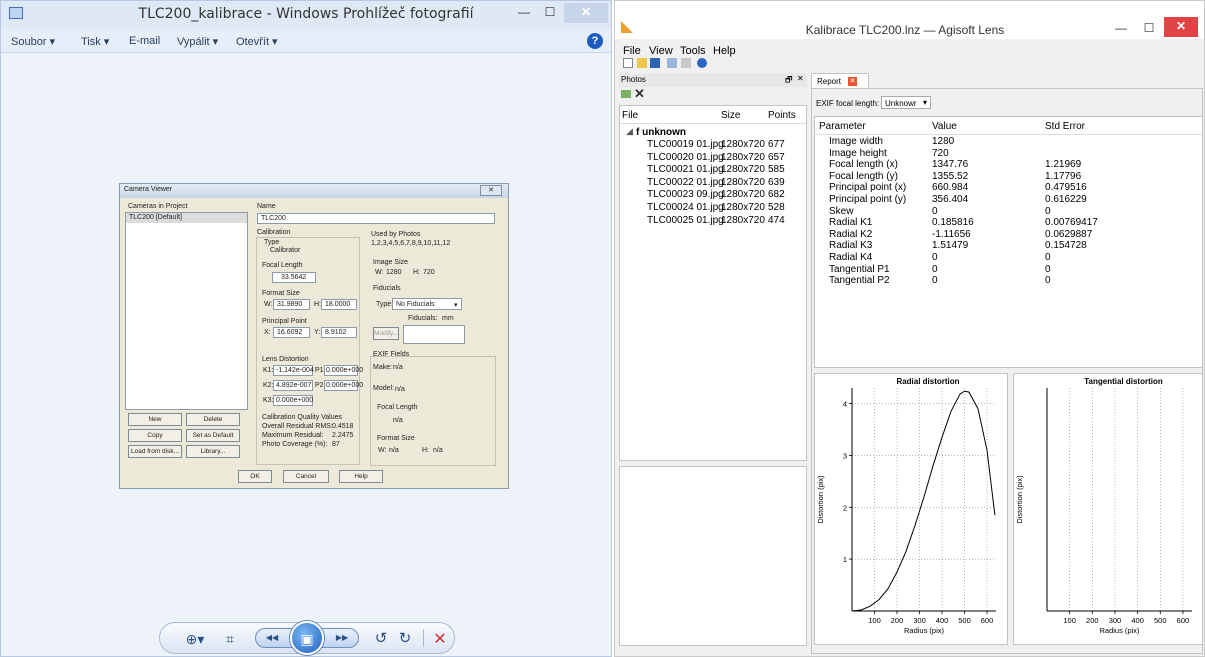 The image size is (1205, 657). Describe the element at coordinates (306, 476) in the screenshot. I see `cancel-button: Cancel` at that location.